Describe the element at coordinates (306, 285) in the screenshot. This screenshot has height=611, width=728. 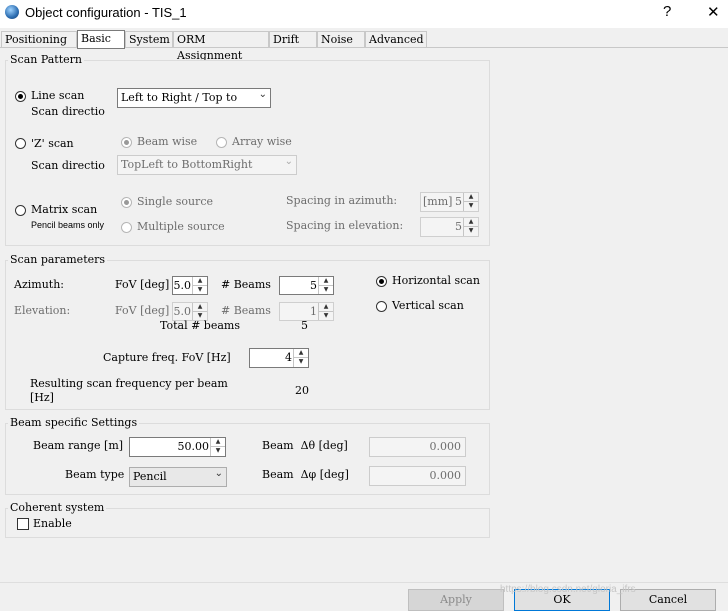
I see `azimuth-beams-stepper: 5 ▲ ▼` at that location.